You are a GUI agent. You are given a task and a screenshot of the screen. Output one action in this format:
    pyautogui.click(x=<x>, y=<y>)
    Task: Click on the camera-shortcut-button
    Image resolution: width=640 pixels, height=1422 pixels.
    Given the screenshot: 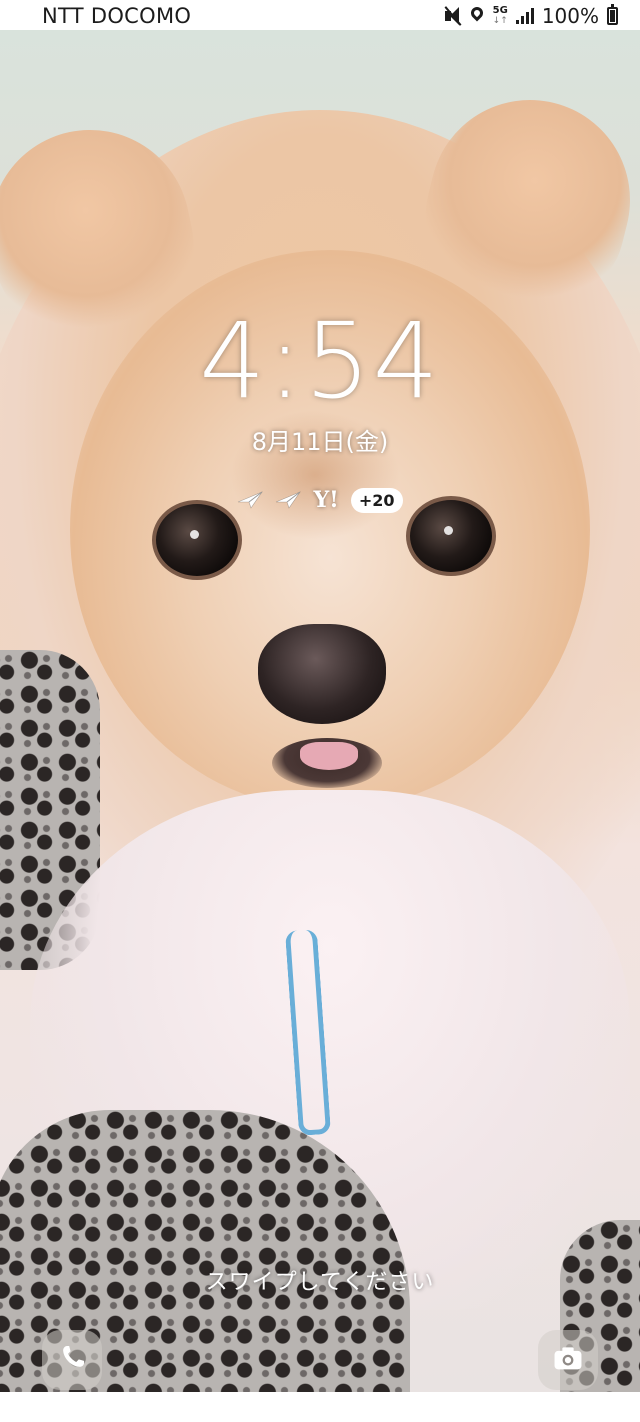 What is the action you would take?
    pyautogui.click(x=568, y=1360)
    